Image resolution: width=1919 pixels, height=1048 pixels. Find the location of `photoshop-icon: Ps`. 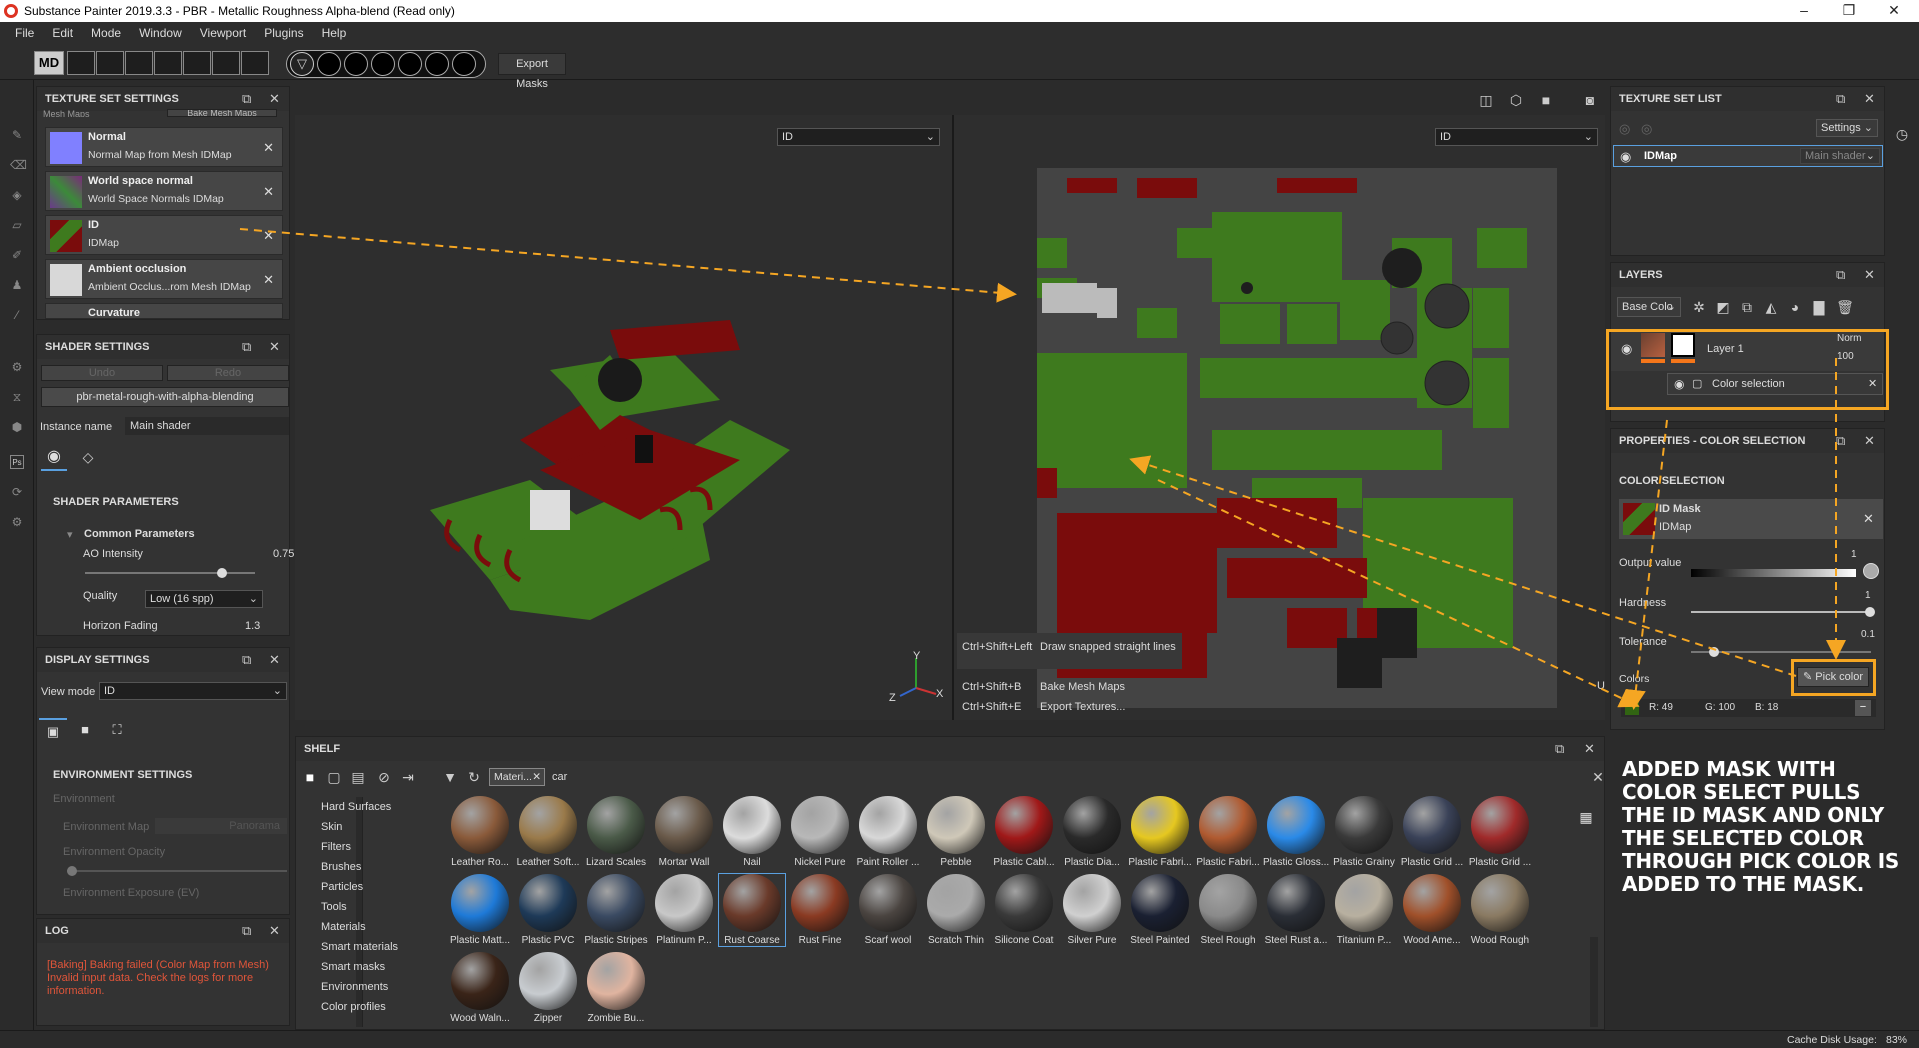

photoshop-icon: Ps is located at coordinates (17, 462).